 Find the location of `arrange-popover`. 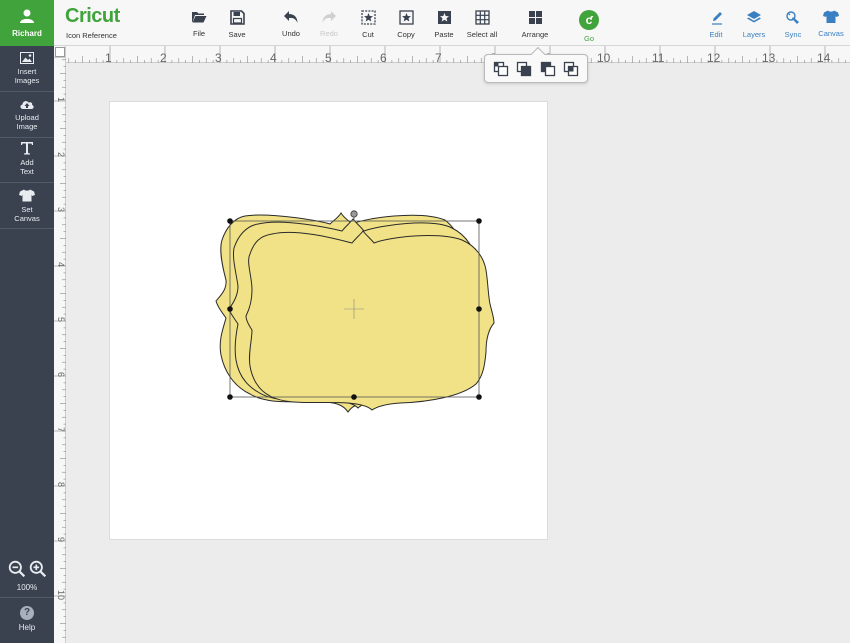

arrange-popover is located at coordinates (536, 64).